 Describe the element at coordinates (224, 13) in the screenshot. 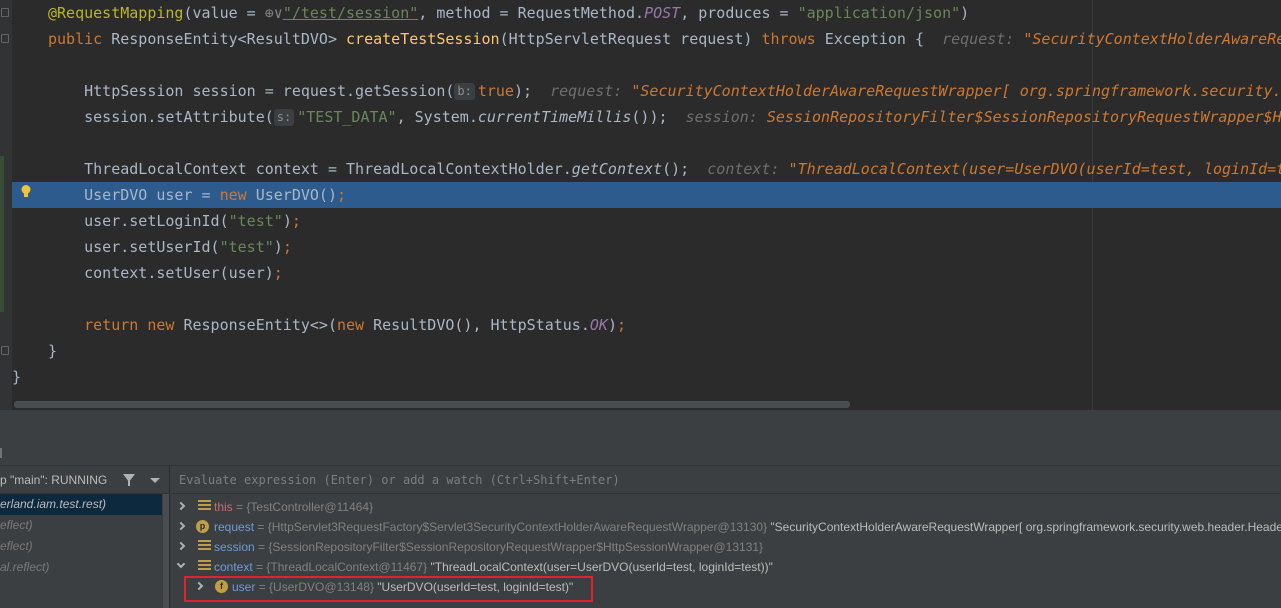

I see `code-token: (value =` at that location.